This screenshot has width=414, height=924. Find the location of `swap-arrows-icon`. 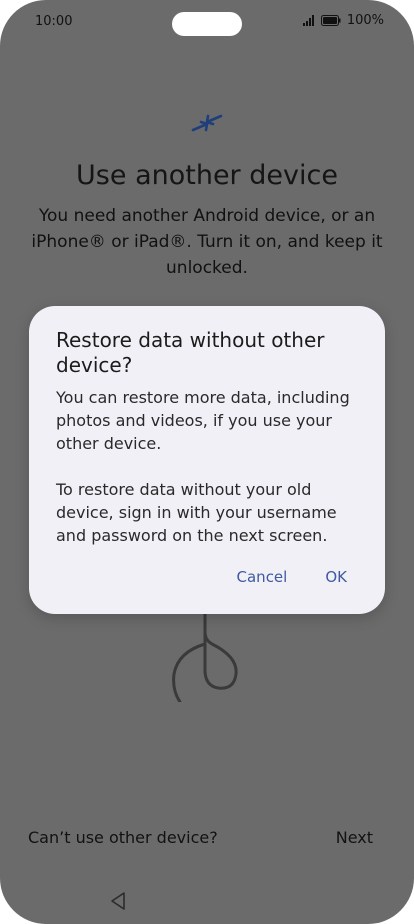

swap-arrows-icon is located at coordinates (207, 123).